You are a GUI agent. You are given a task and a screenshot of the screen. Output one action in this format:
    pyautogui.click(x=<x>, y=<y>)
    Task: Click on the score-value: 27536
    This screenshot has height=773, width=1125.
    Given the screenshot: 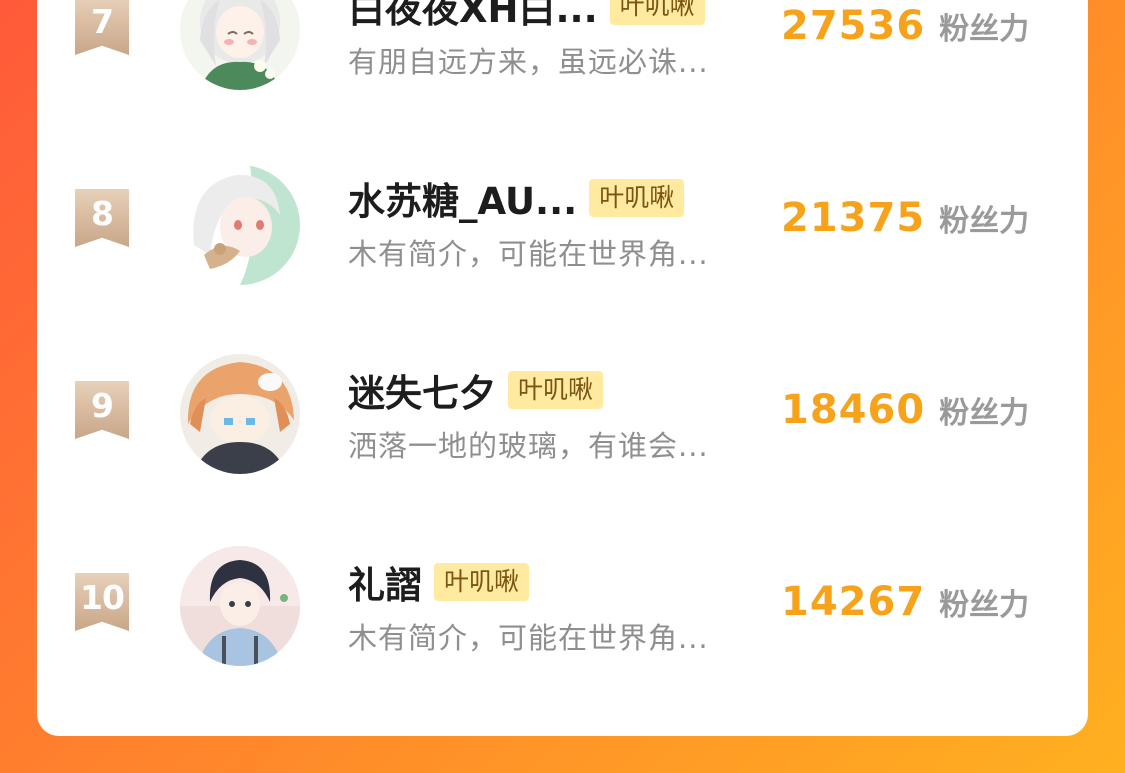 What is the action you would take?
    pyautogui.click(x=853, y=26)
    